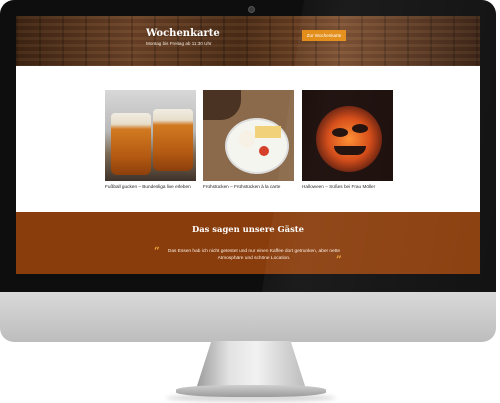  I want to click on hero-subtitle: Montag bis Freitag ab 11:30 Uhr, so click(179, 43).